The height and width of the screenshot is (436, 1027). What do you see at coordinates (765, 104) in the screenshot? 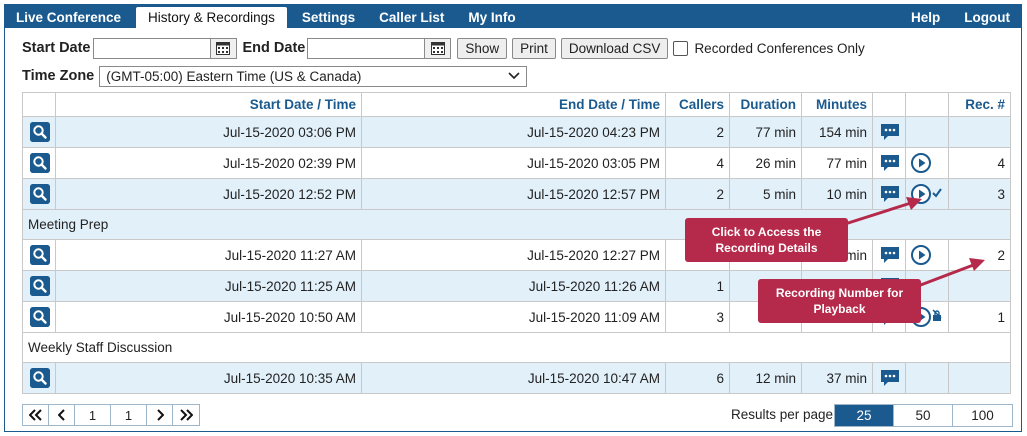
I see `header-duration: Duration` at bounding box center [765, 104].